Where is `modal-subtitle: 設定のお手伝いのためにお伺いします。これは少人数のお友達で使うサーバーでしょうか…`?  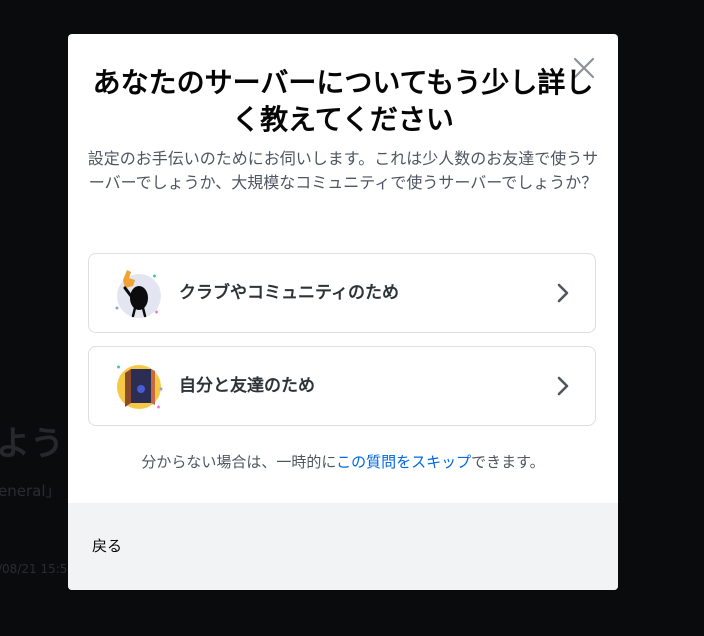 modal-subtitle: 設定のお手伝いのためにお伺いします。これは少人数のお友達で使うサーバーでしょうか… is located at coordinates (343, 170).